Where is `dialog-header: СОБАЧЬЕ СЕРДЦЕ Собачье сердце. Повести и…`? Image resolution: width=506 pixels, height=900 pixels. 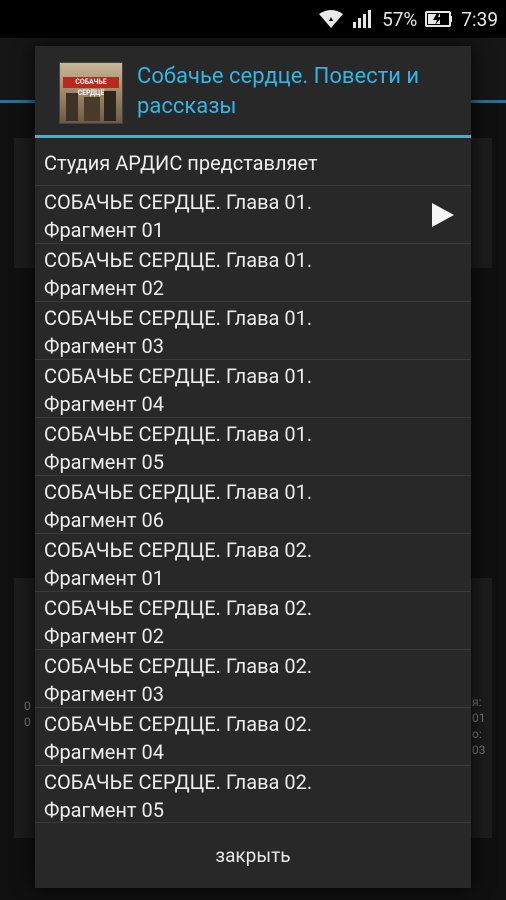 dialog-header: СОБАЧЬЕ СЕРДЦЕ Собачье сердце. Повести и… is located at coordinates (253, 92).